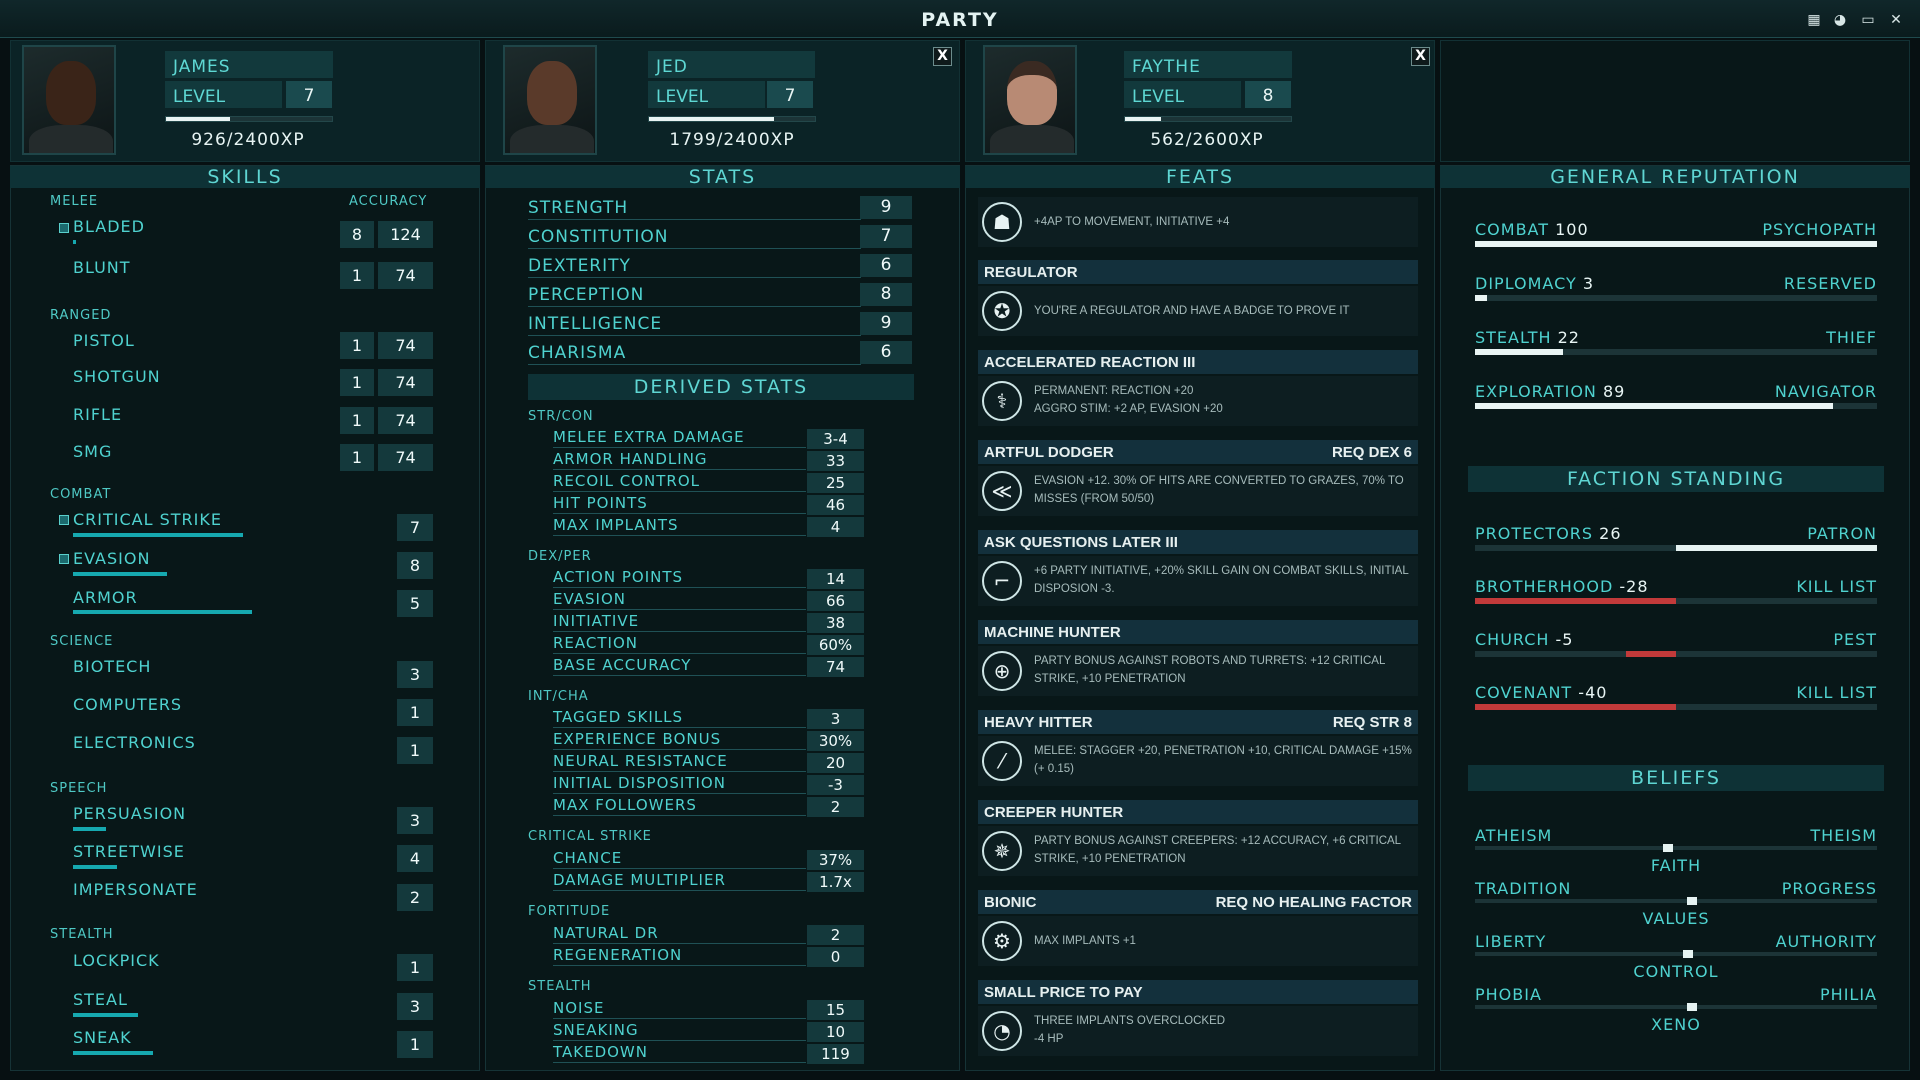  Describe the element at coordinates (1030, 100) in the screenshot. I see `portrait-faythe` at that location.